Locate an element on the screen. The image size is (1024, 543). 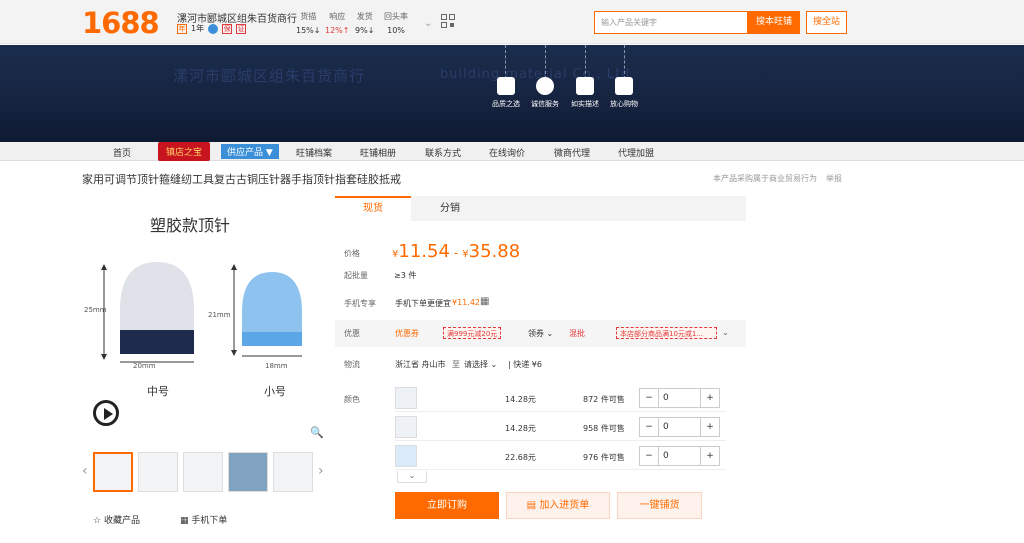
stat-return-rate: 回头率 10% is located at coordinates (396, 23).